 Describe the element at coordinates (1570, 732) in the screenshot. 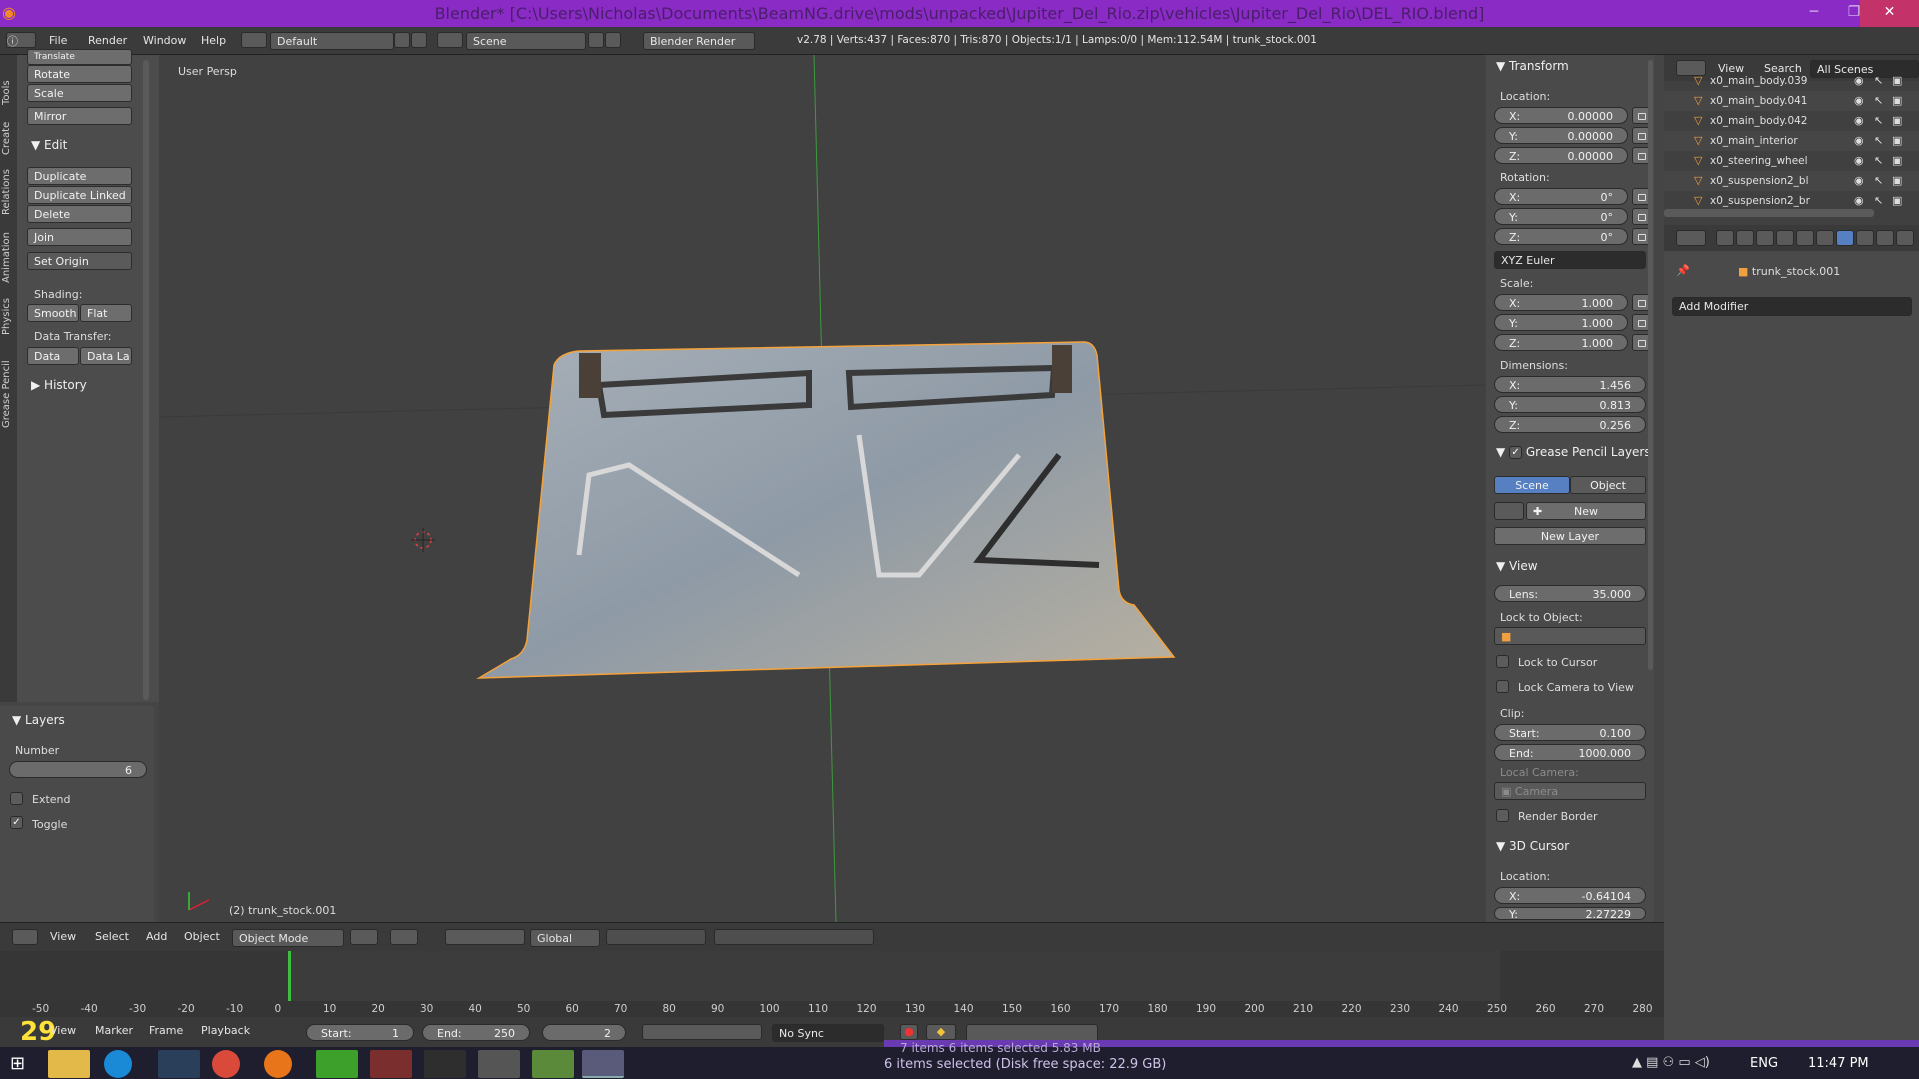

I see `clip-start-field: Start: 0.100` at that location.